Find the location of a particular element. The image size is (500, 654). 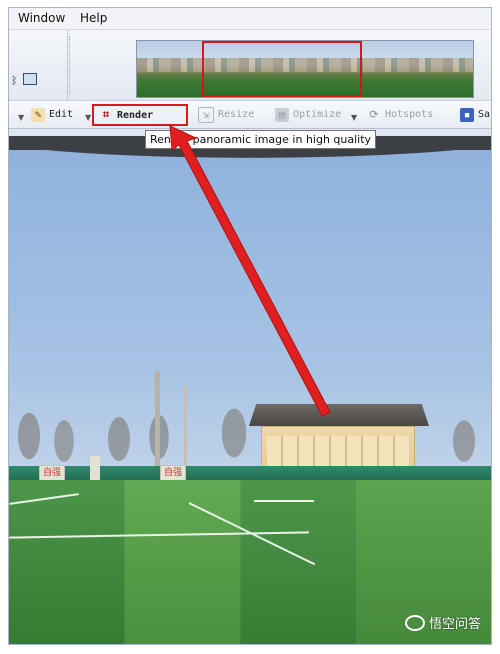

menu-bar: Window Help is located at coordinates (250, 19).